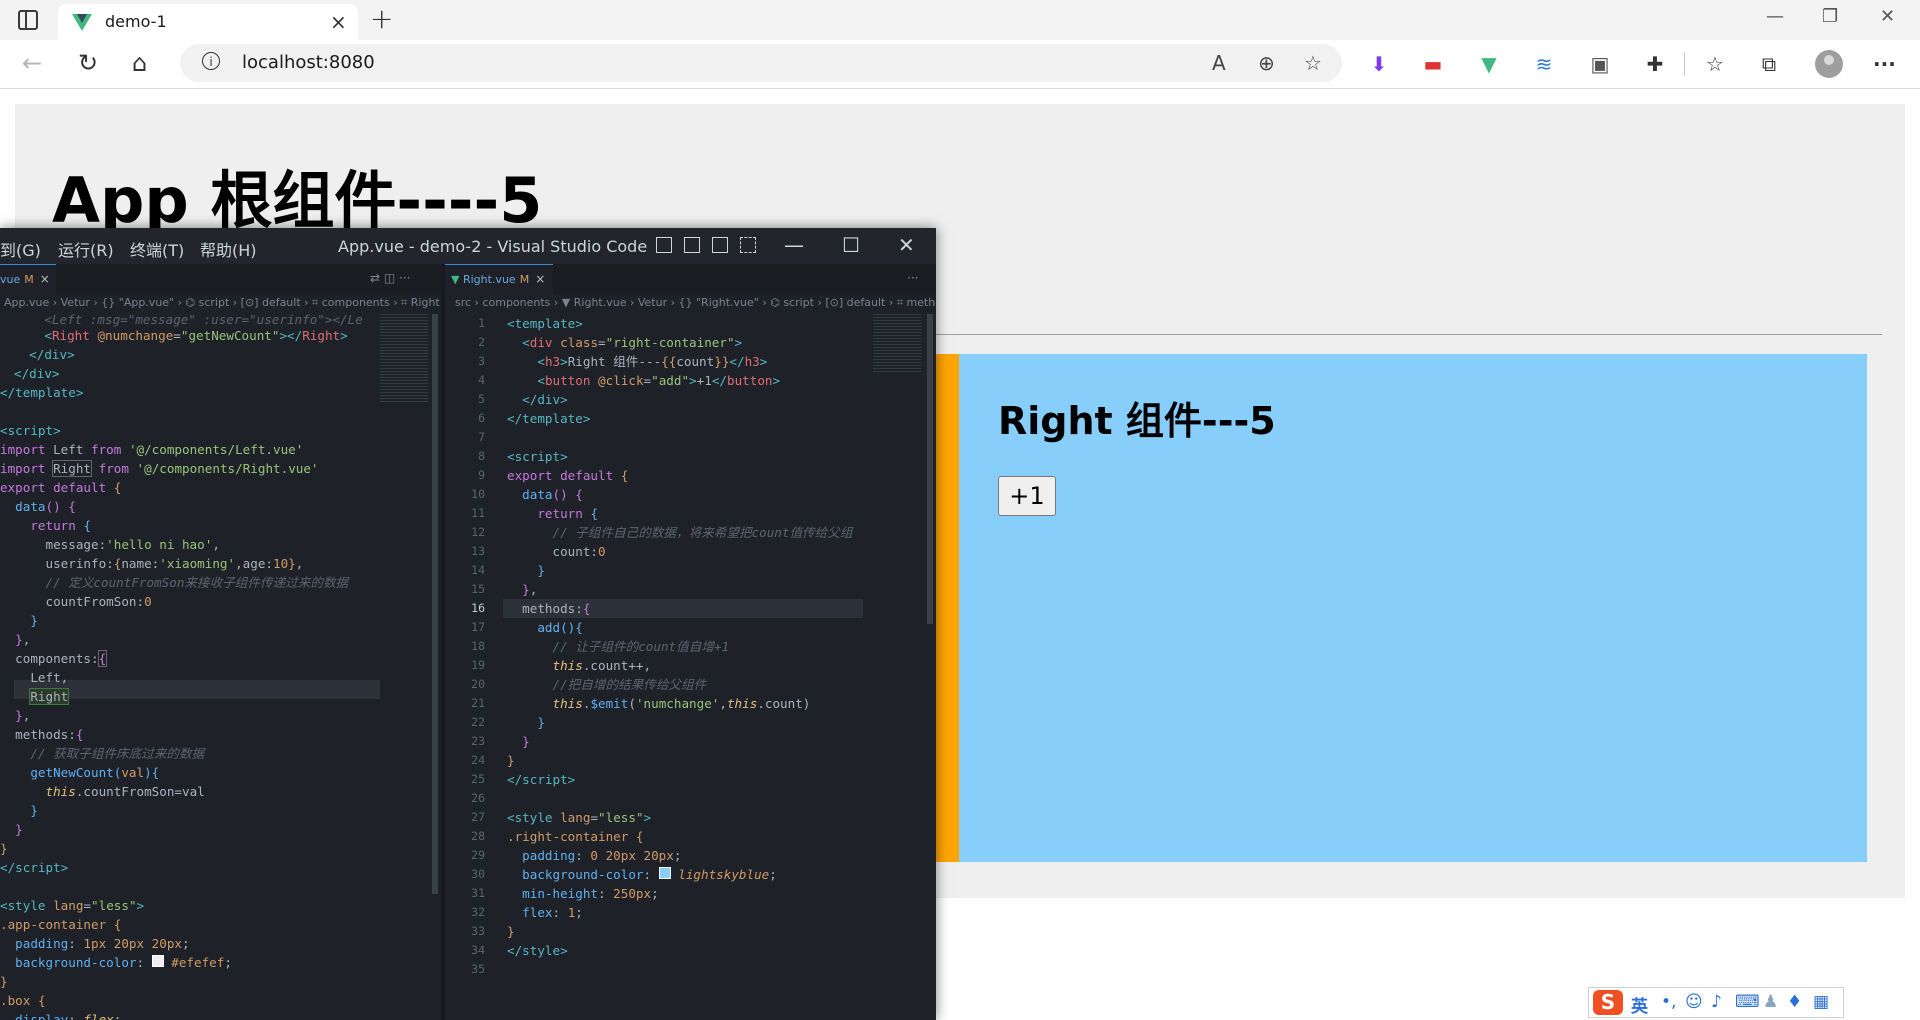 The image size is (1920, 1020). I want to click on mic-icon: ♪, so click(1716, 1002).